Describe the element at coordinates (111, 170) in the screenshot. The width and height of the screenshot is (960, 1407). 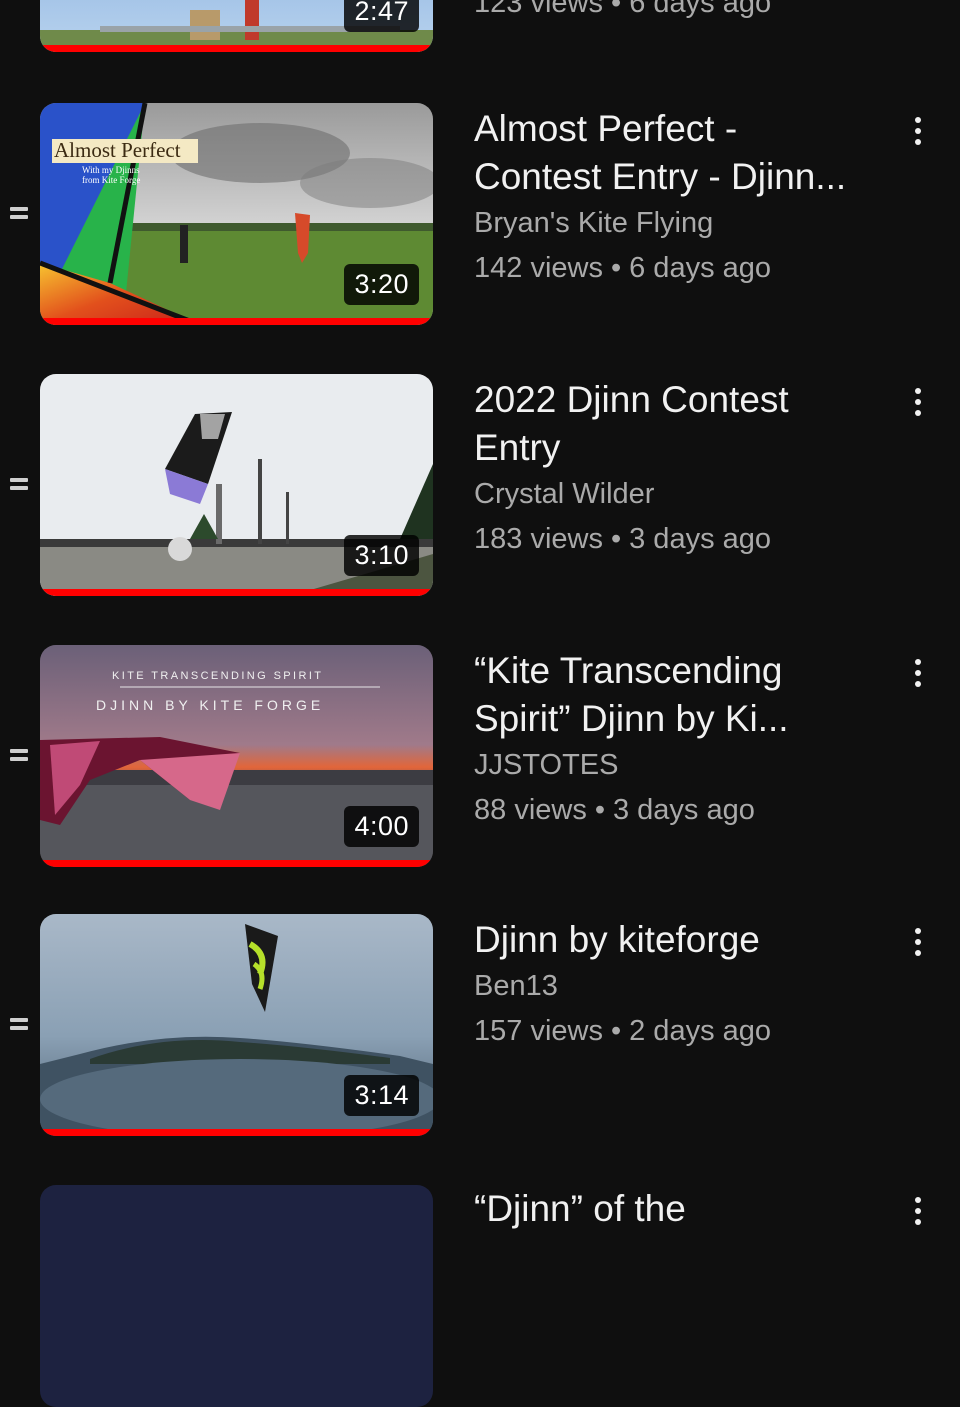
I see `thumbnail-subtitle-1: With my Djinns` at that location.